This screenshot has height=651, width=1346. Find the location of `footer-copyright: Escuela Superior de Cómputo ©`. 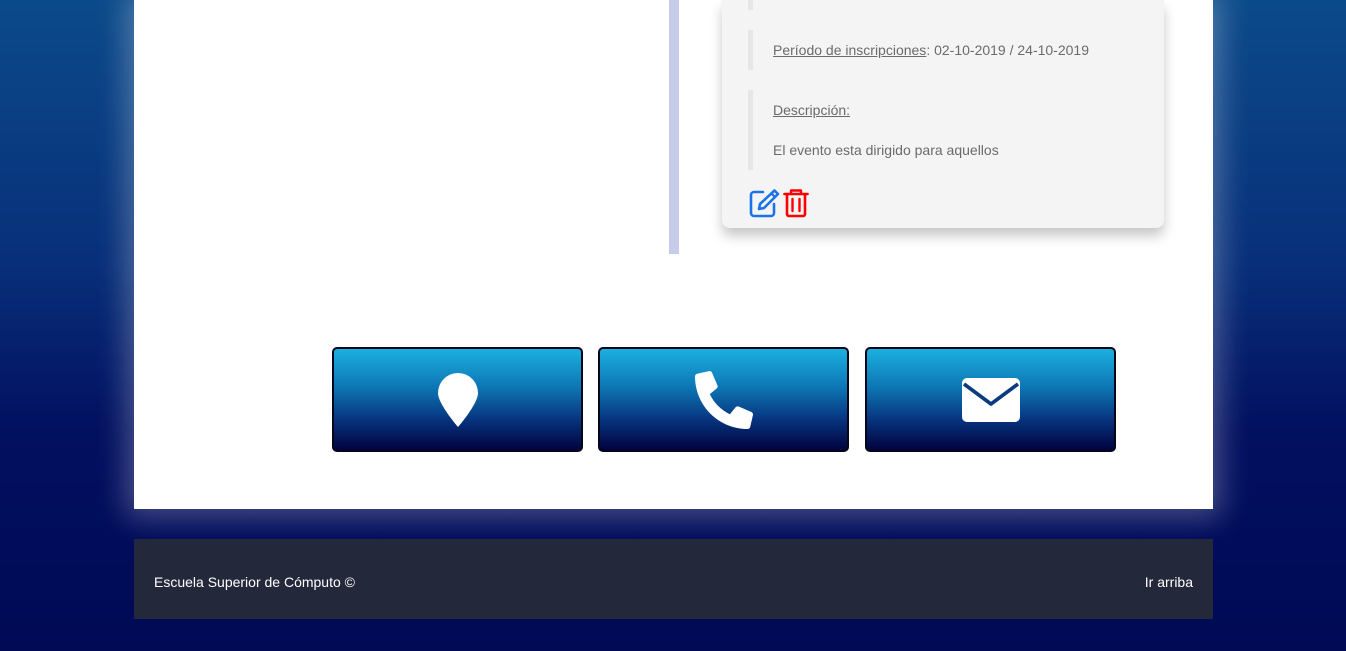

footer-copyright: Escuela Superior de Cómputo © is located at coordinates (254, 582).